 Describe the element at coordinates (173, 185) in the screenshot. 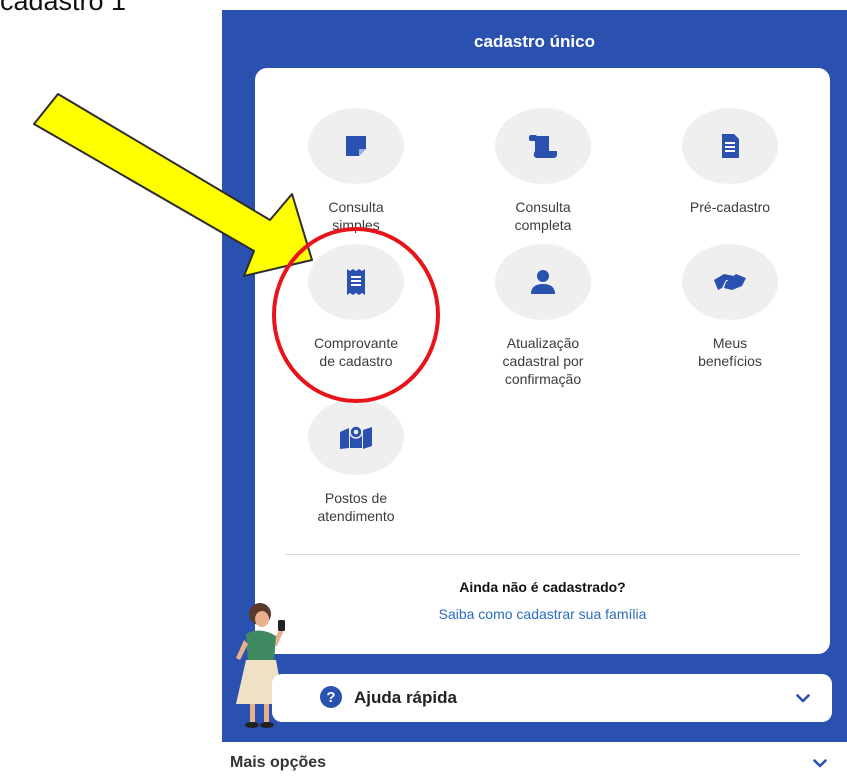

I see `annotation-arrow` at that location.